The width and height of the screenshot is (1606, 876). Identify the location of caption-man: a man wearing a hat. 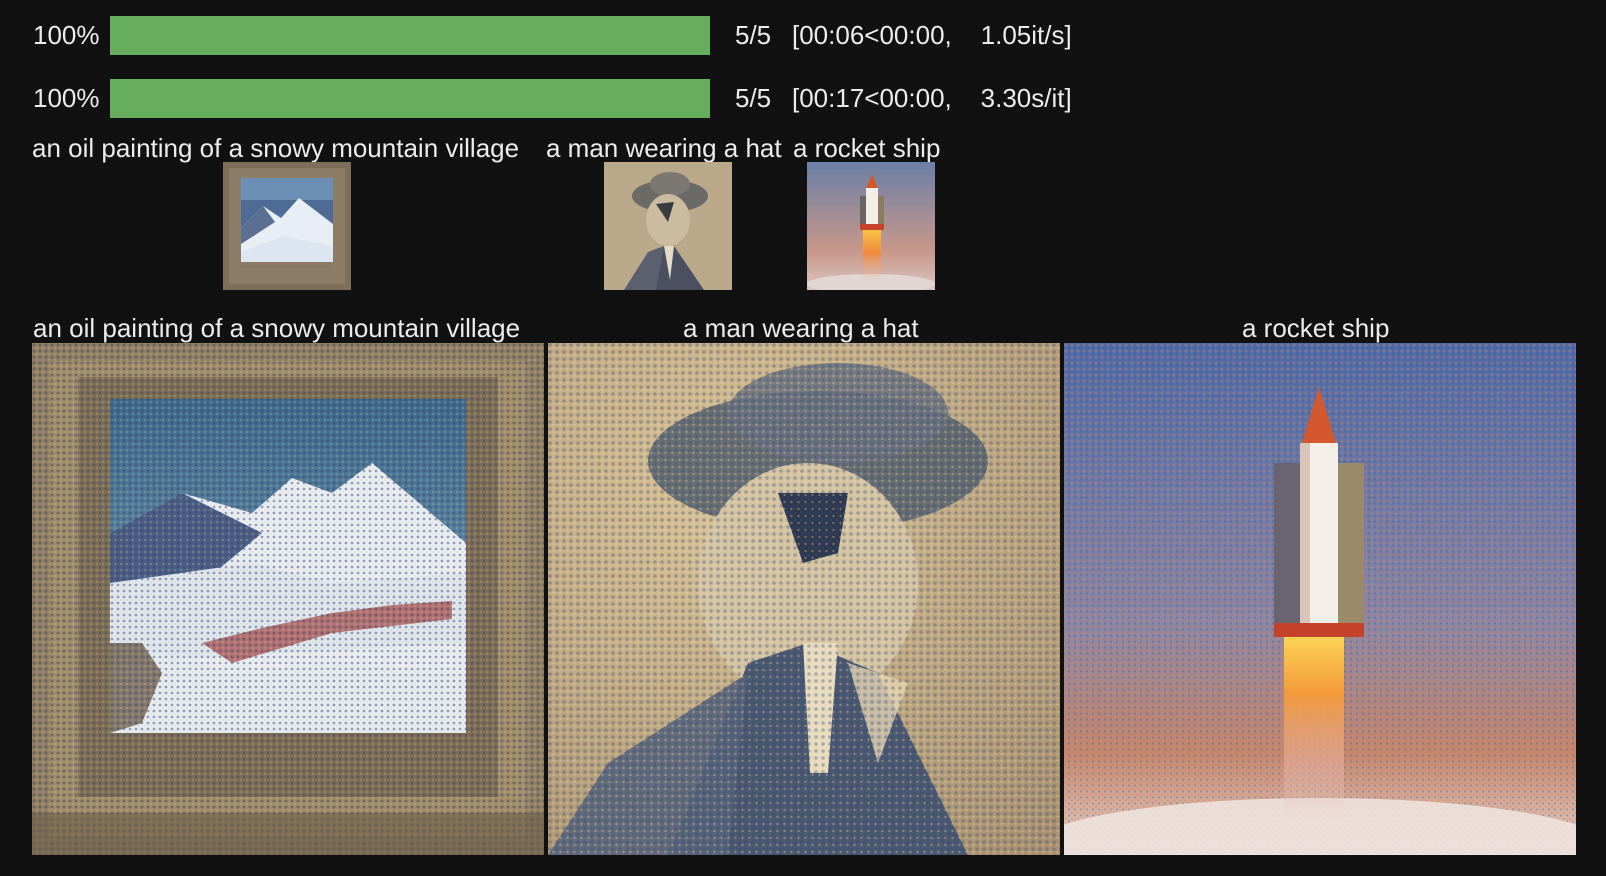
(801, 328).